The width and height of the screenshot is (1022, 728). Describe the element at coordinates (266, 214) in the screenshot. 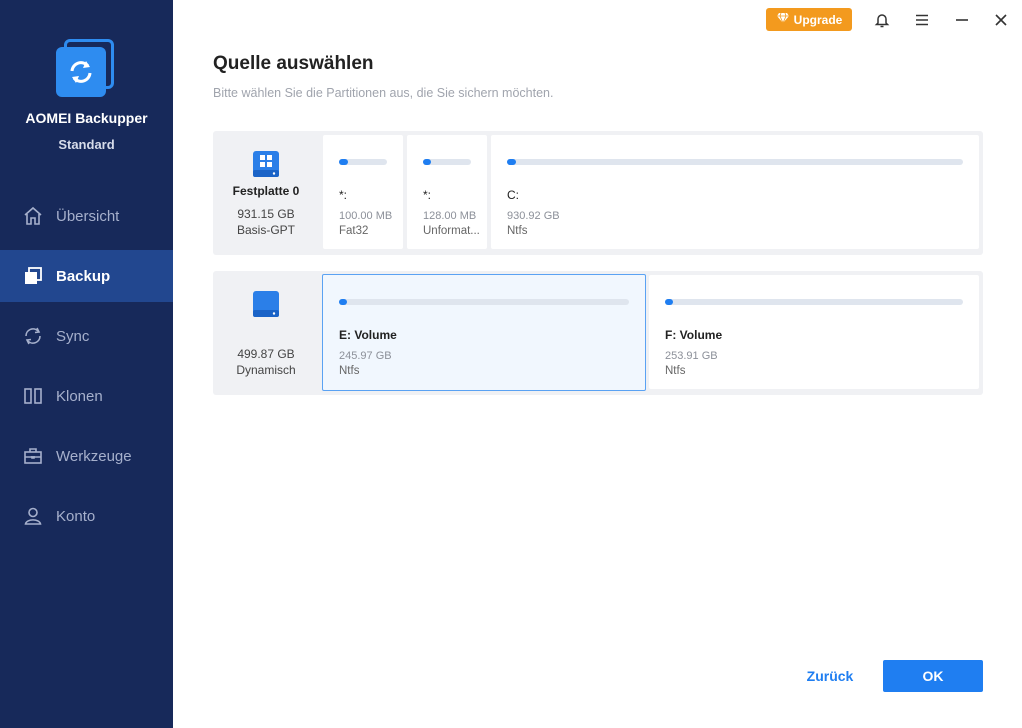

I see `disk-size: 931.15 GB` at that location.